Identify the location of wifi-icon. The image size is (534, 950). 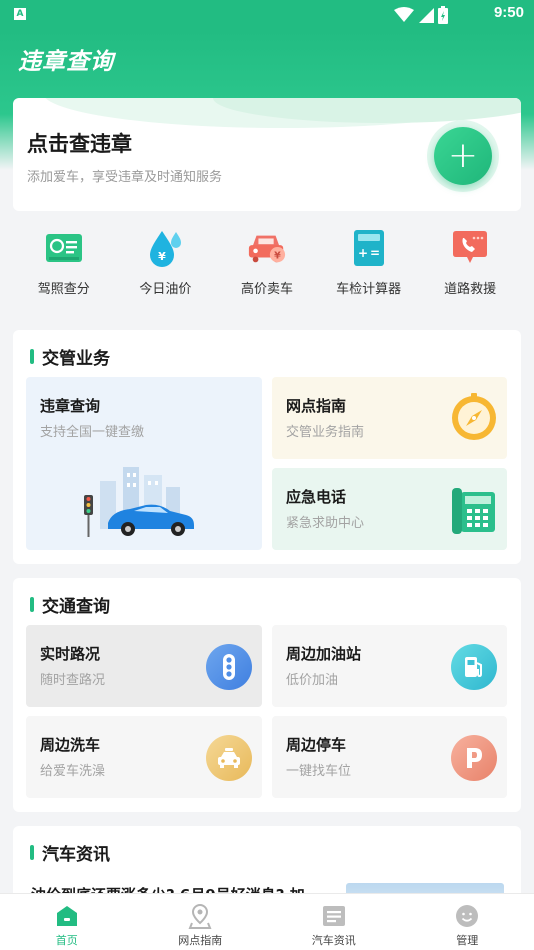
(404, 14).